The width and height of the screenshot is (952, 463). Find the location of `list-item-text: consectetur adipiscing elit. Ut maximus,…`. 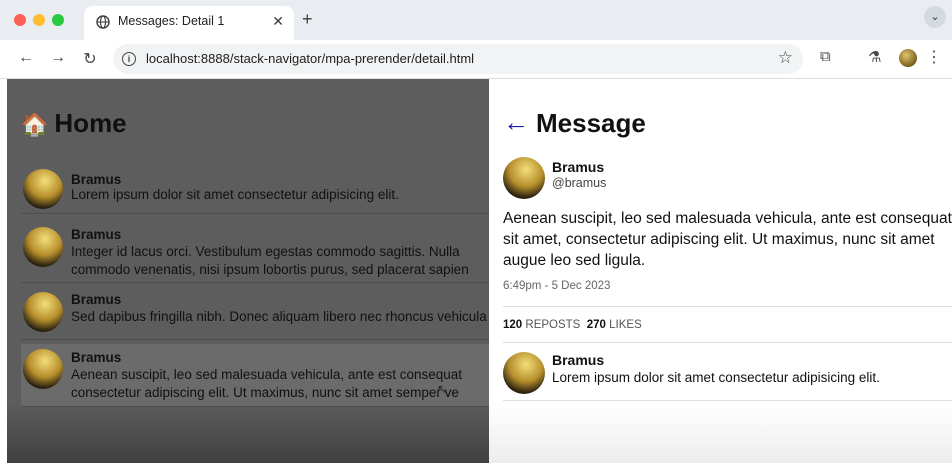

list-item-text: consectetur adipiscing elit. Ut maximus,… is located at coordinates (265, 392).